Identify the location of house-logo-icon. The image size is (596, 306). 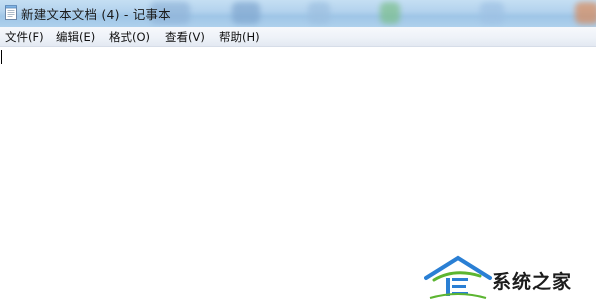
(458, 277).